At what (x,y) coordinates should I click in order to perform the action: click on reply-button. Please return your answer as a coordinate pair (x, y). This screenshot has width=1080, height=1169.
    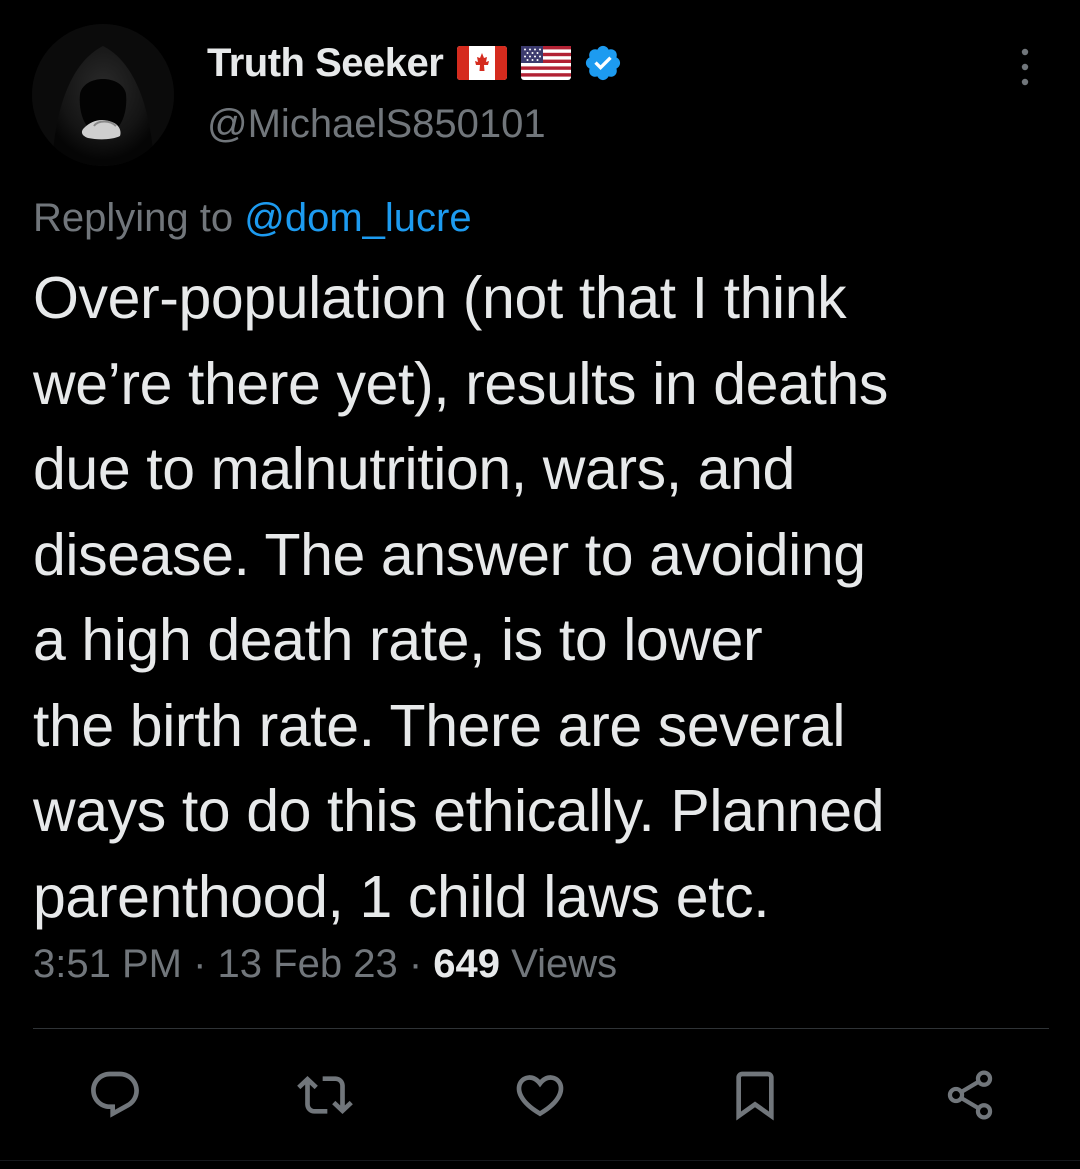
    Looking at the image, I should click on (115, 1095).